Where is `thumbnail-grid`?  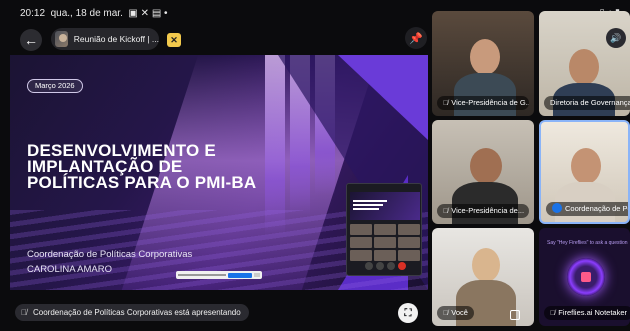 thumbnail-grid is located at coordinates (385, 242).